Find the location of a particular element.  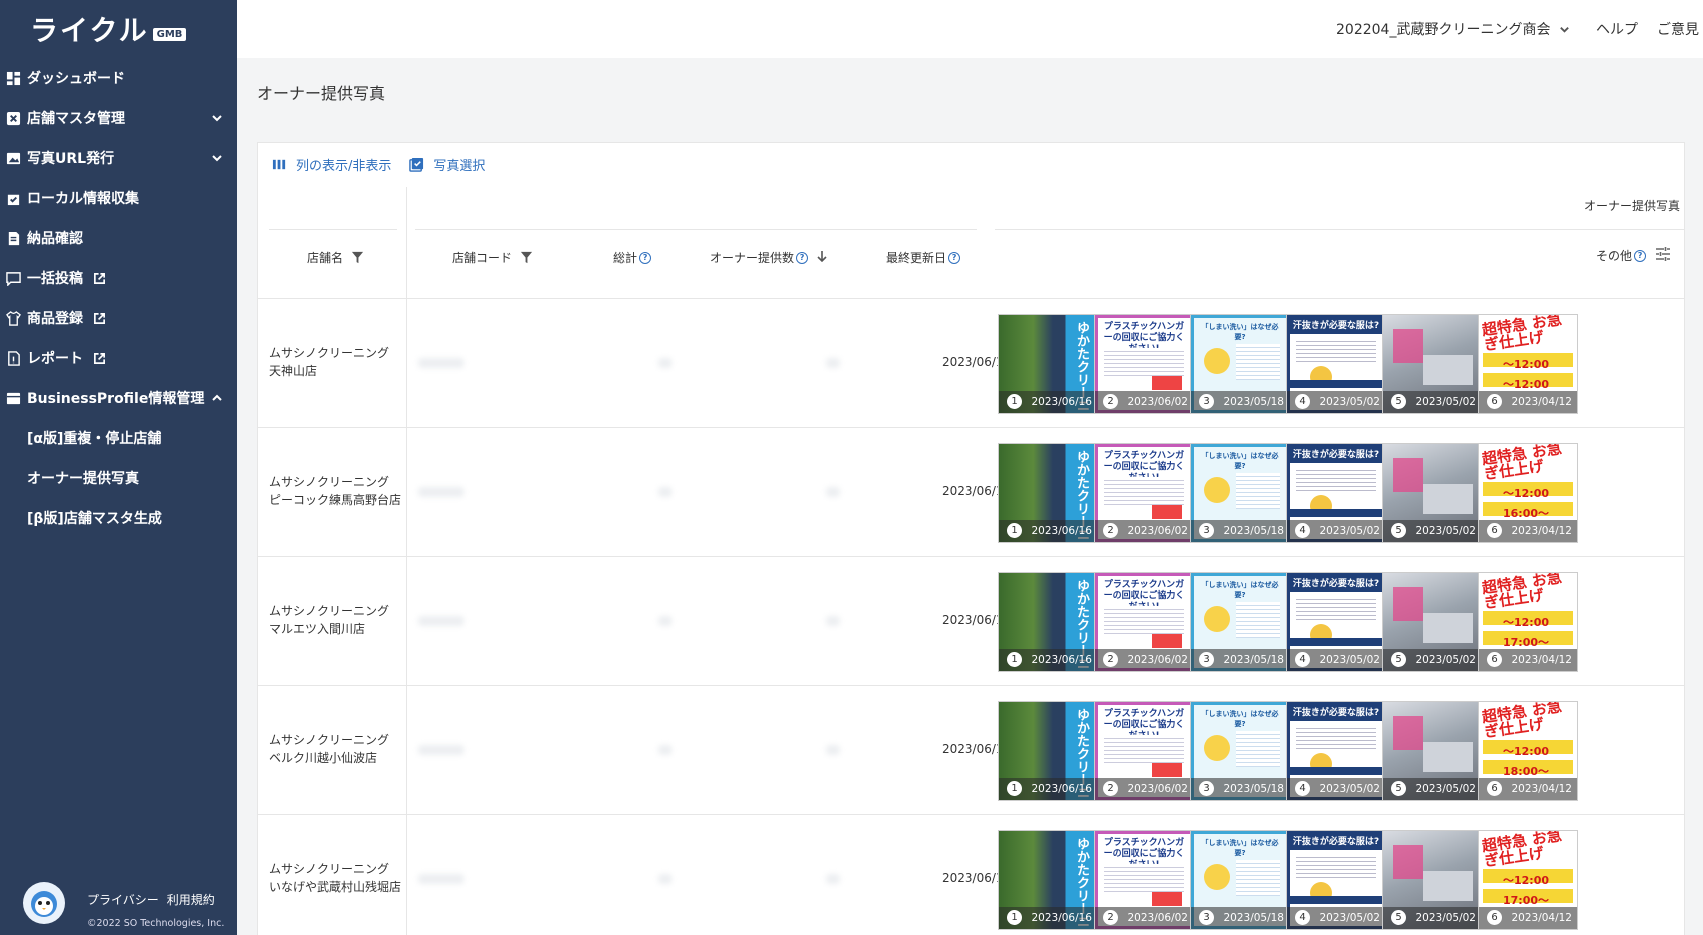

account-selector: 202204_武蔵野クリーニング商会 is located at coordinates (1453, 29).